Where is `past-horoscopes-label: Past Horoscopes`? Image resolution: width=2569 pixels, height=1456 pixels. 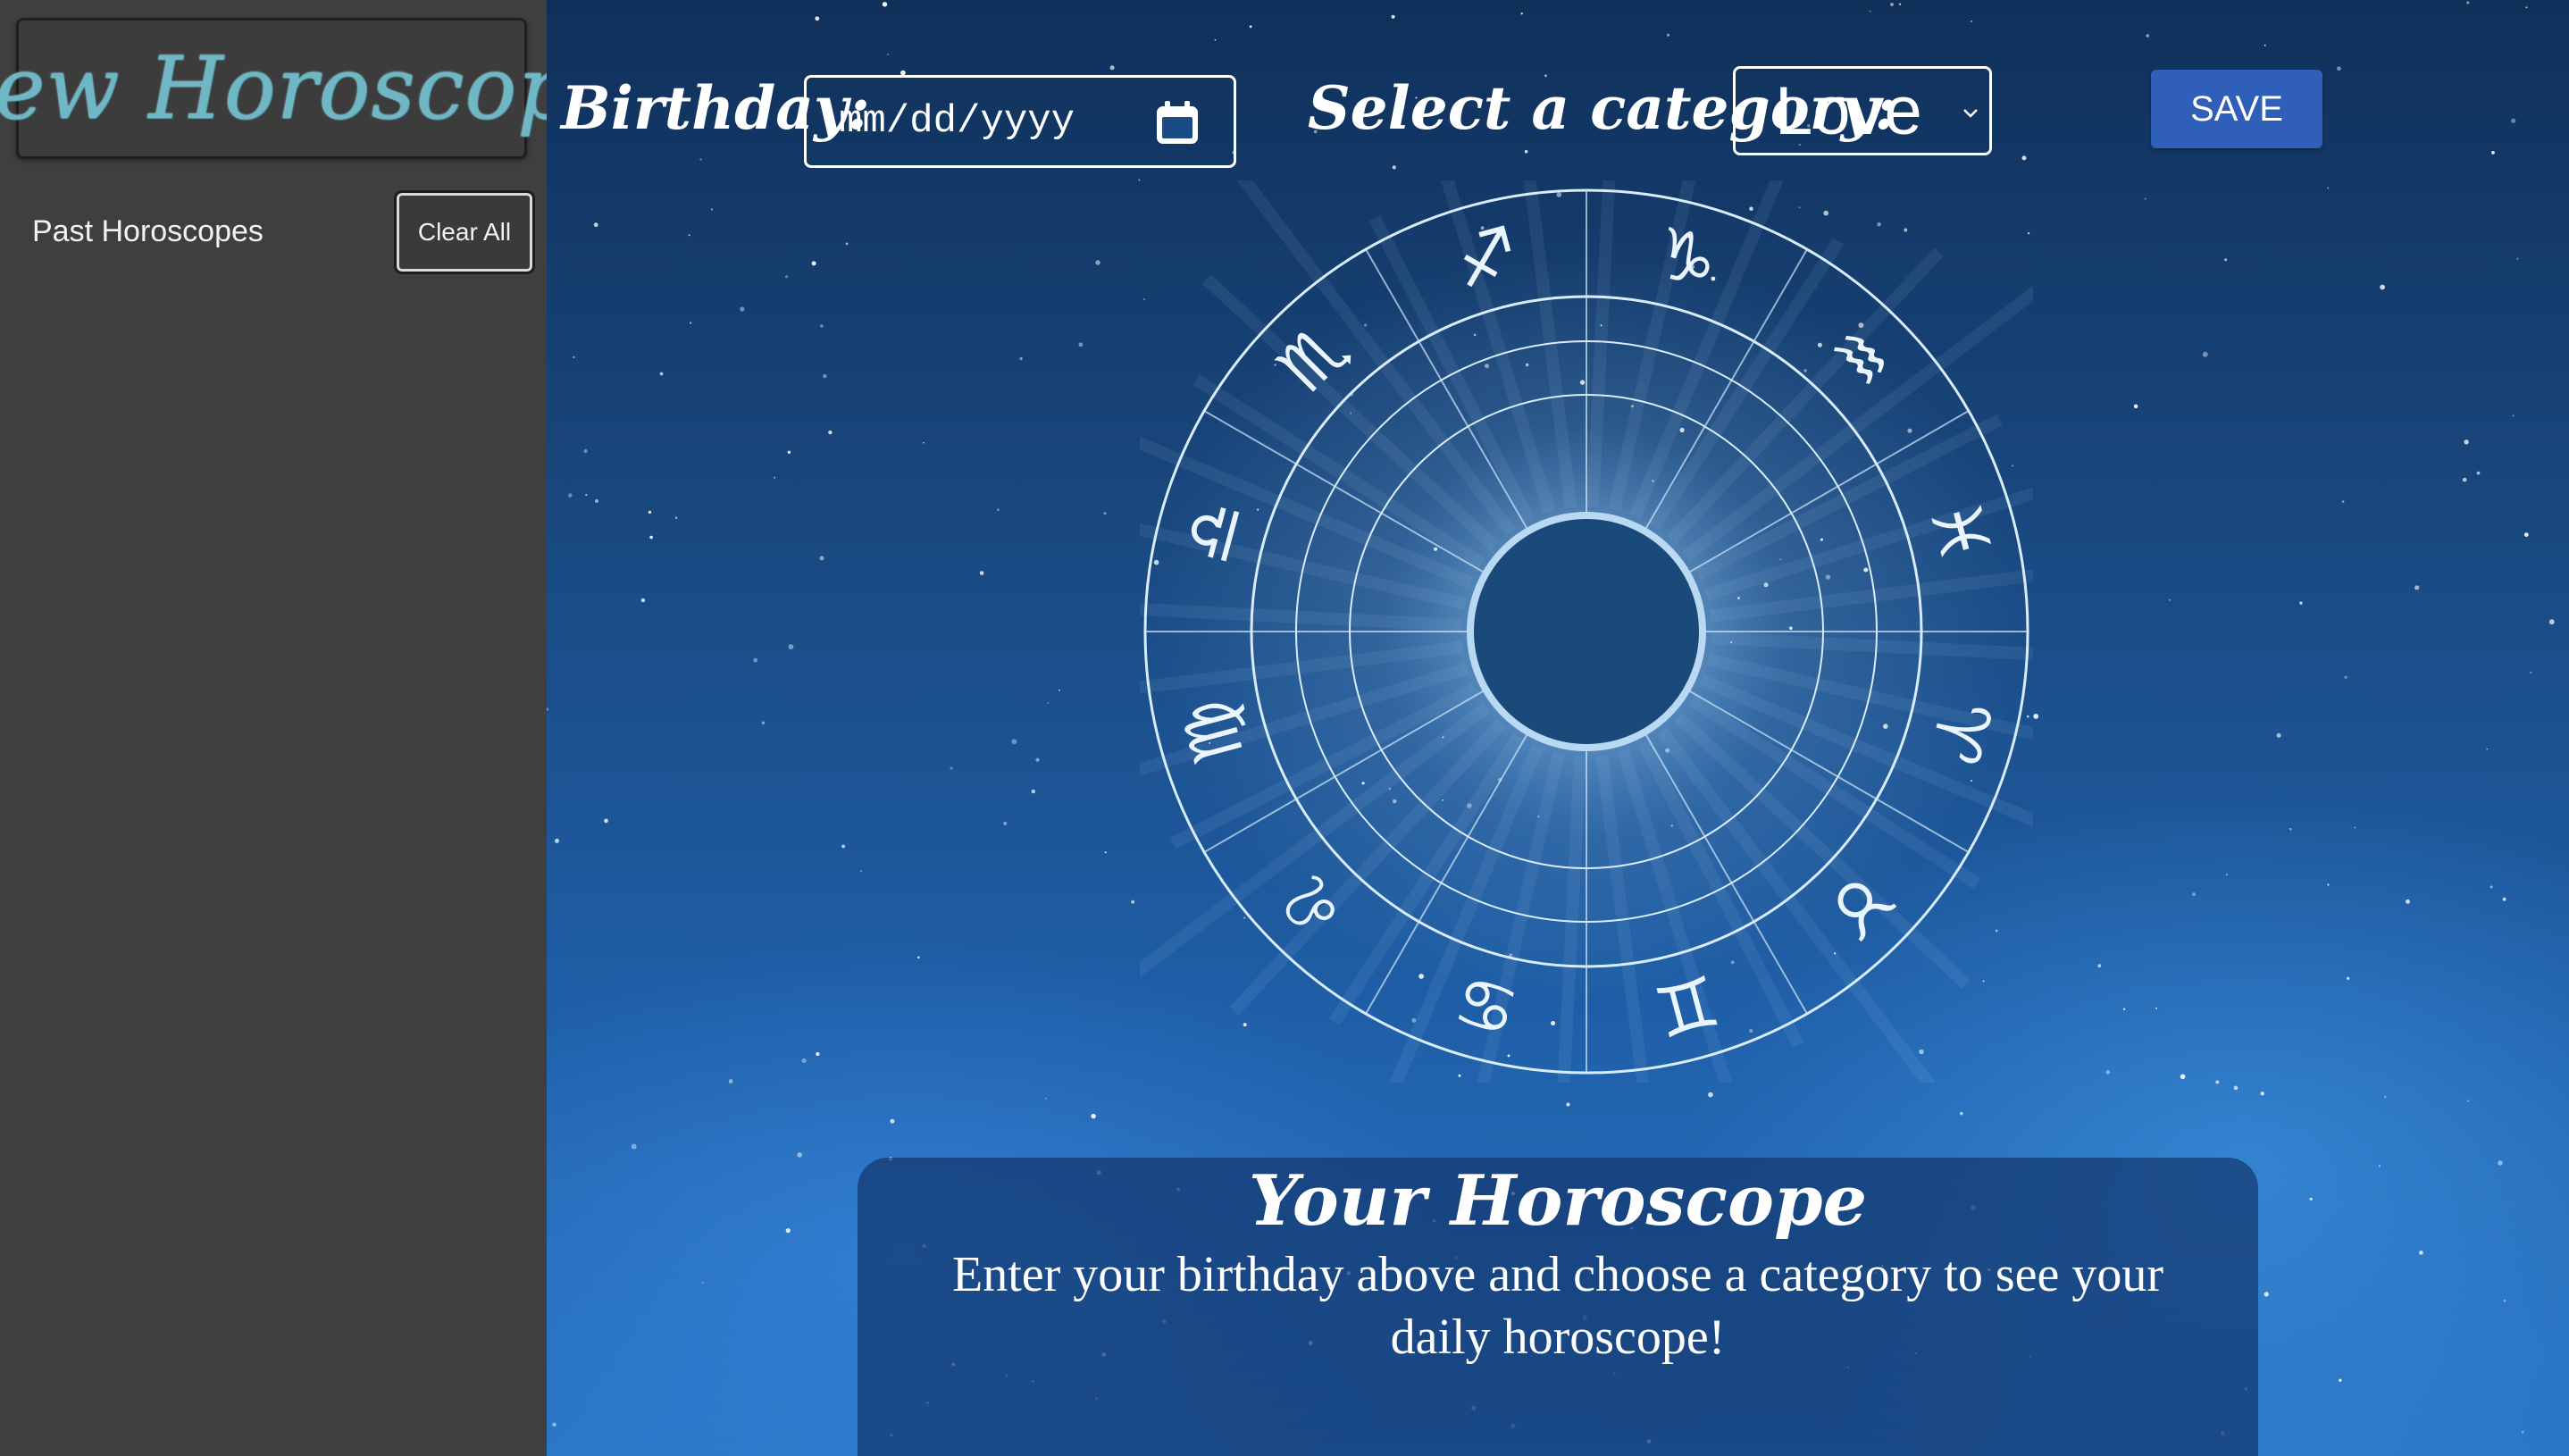 past-horoscopes-label: Past Horoscopes is located at coordinates (148, 231).